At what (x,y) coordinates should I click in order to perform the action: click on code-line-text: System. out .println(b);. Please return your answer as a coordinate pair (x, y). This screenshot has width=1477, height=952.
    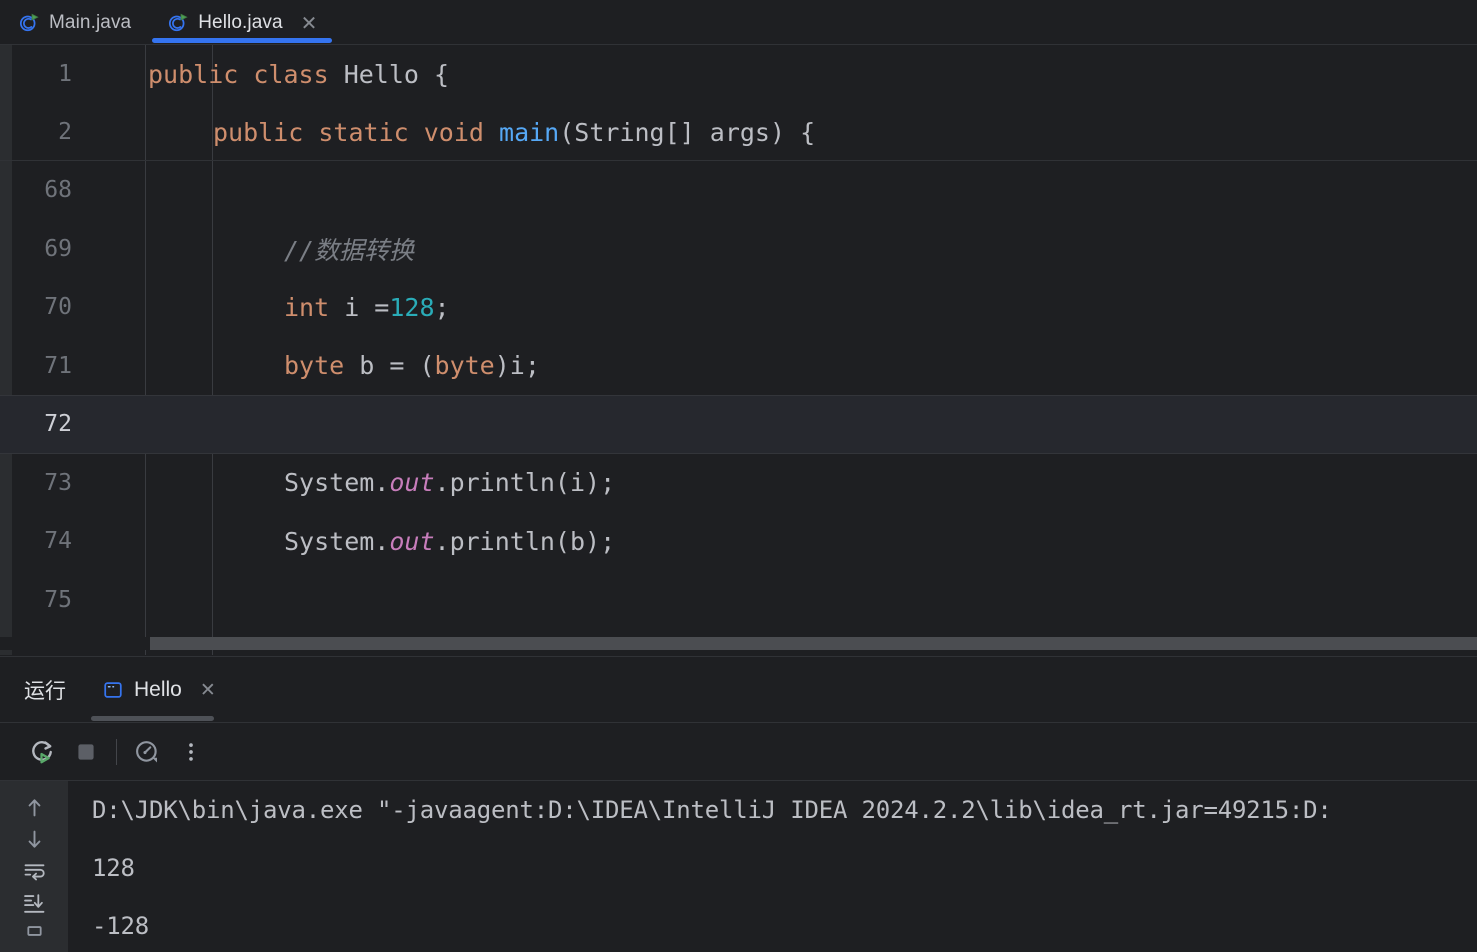
    Looking at the image, I should click on (449, 541).